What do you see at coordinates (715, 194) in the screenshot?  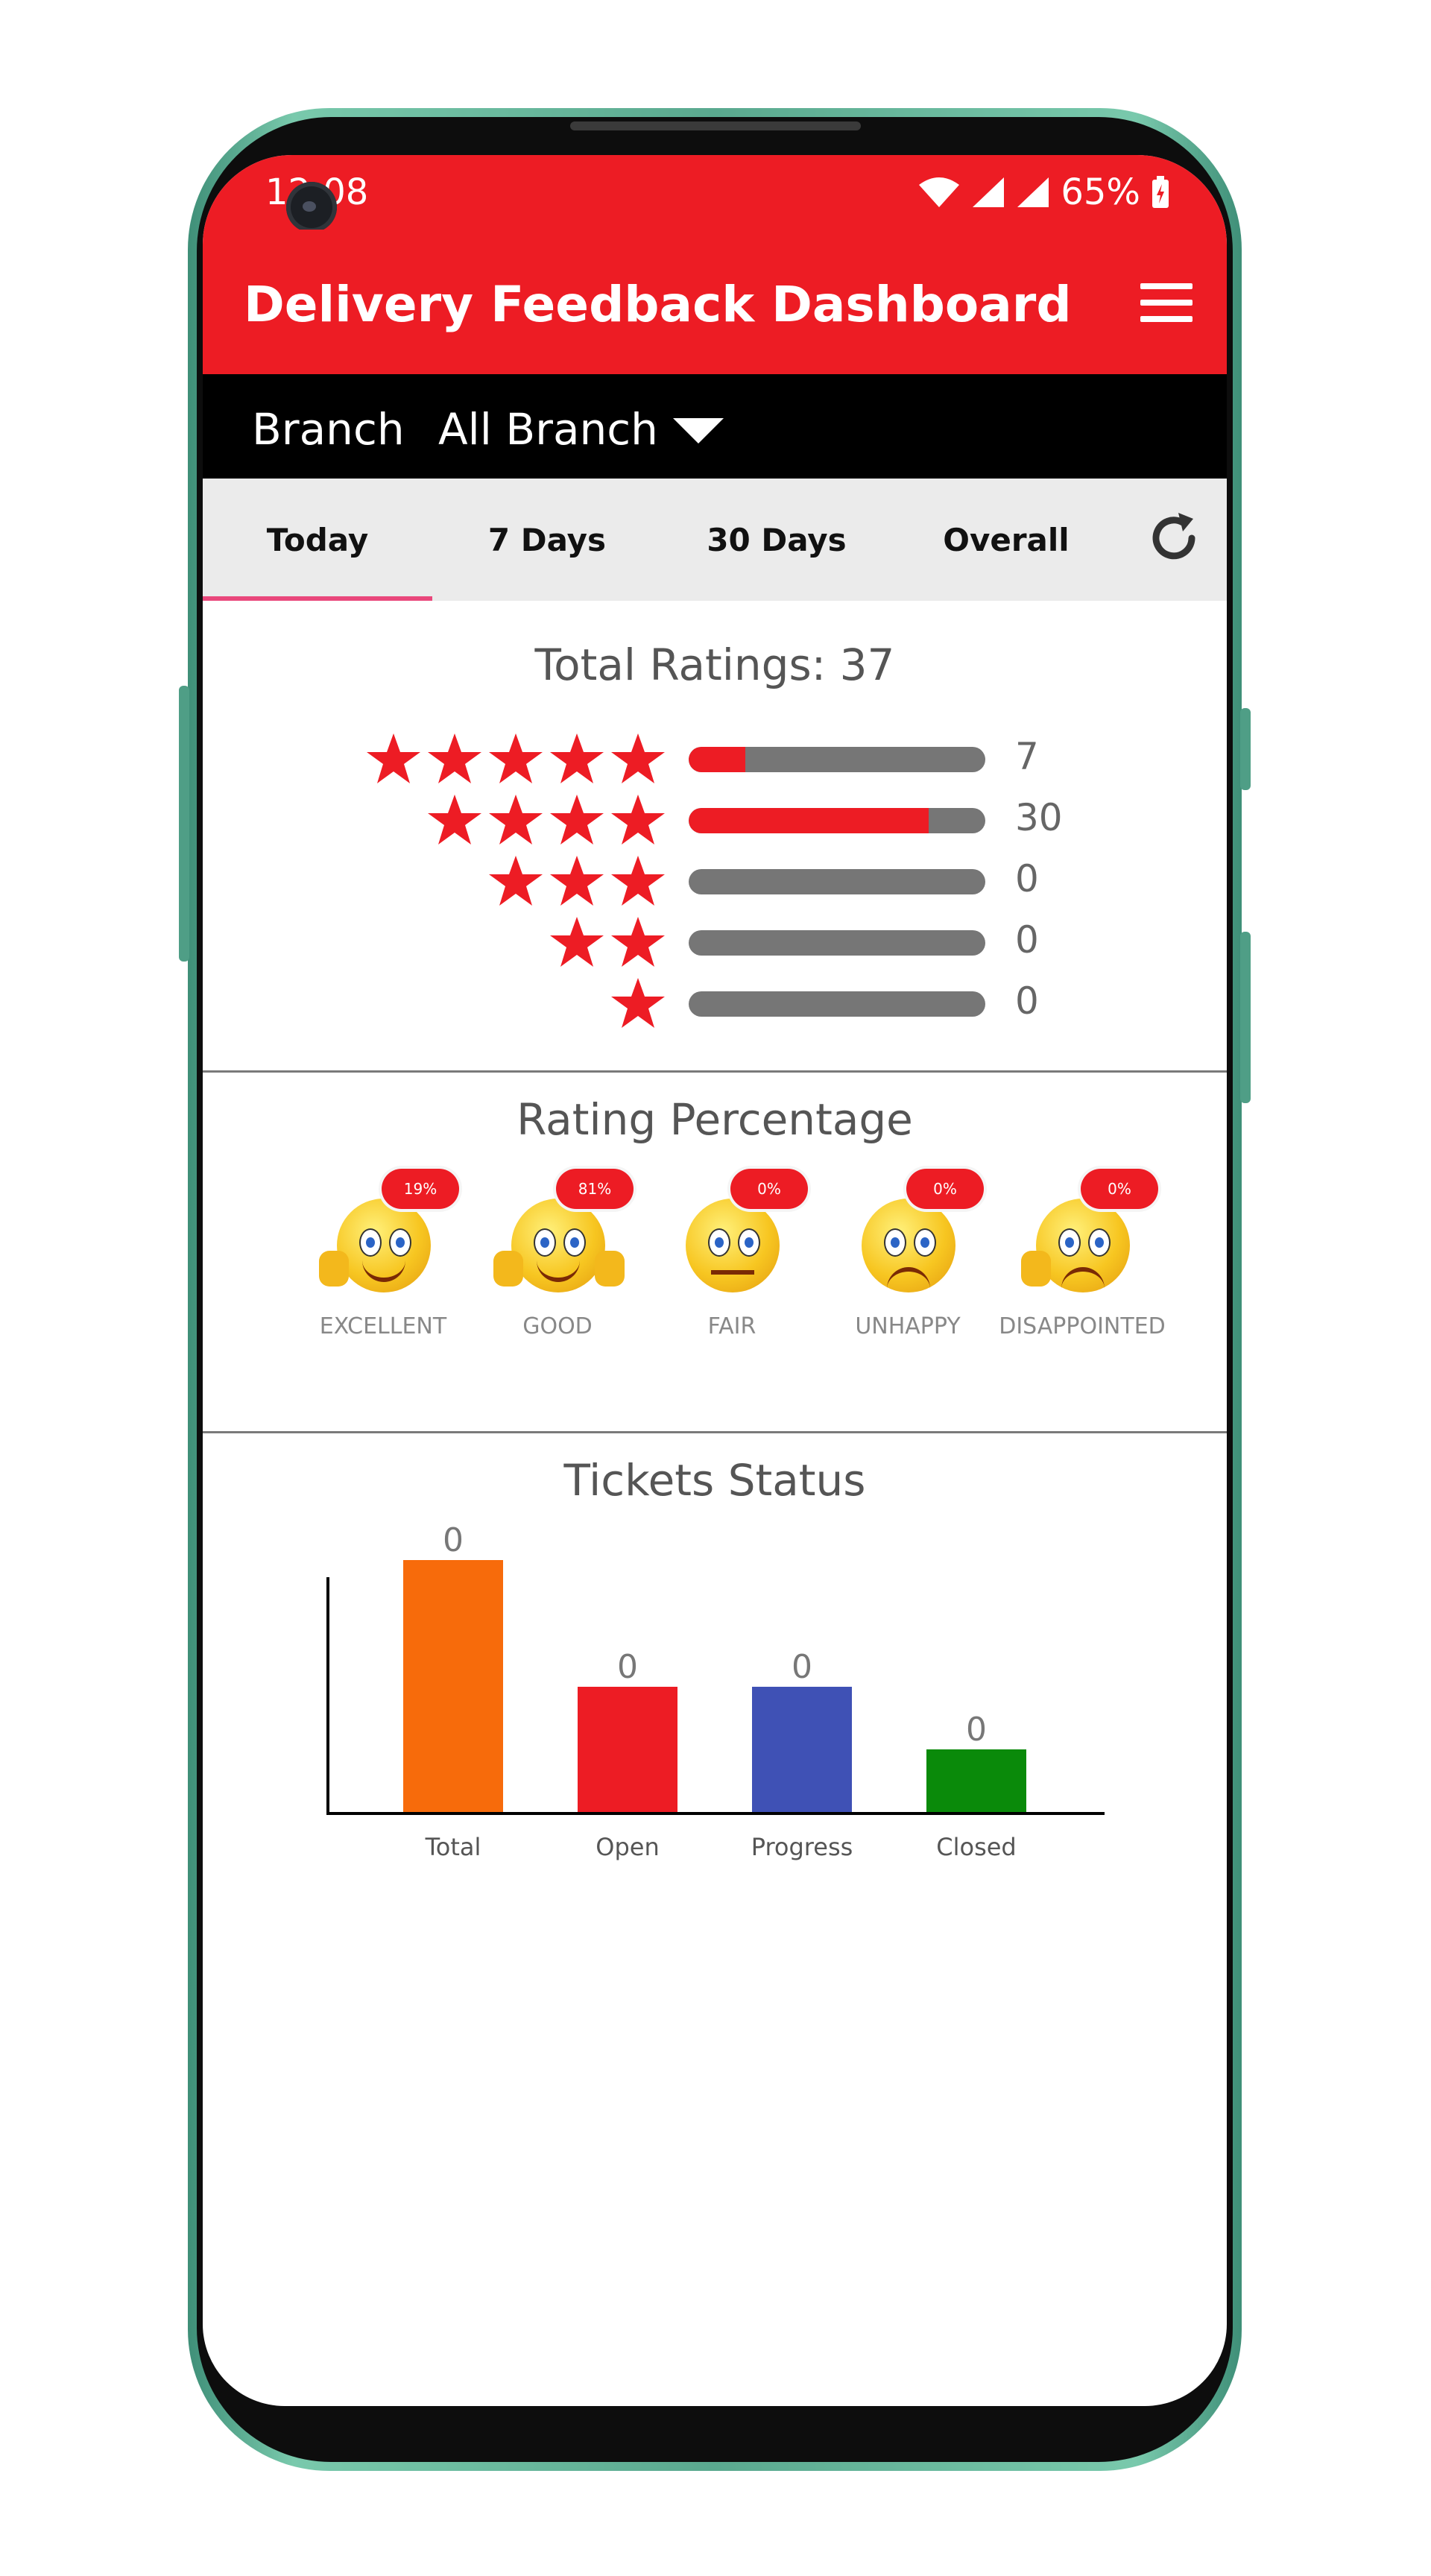 I see `status-bar: 12:08 65%` at bounding box center [715, 194].